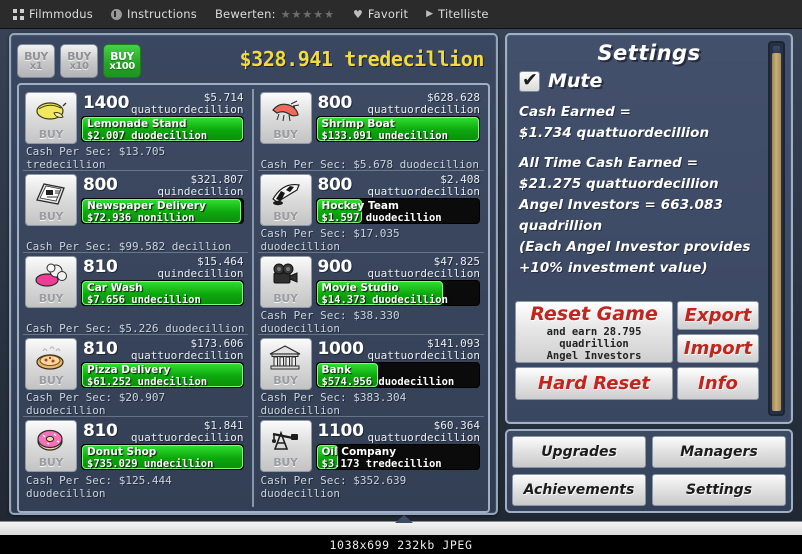 The width and height of the screenshot is (802, 554). I want to click on buy-x100-button: BUY x100, so click(122, 61).